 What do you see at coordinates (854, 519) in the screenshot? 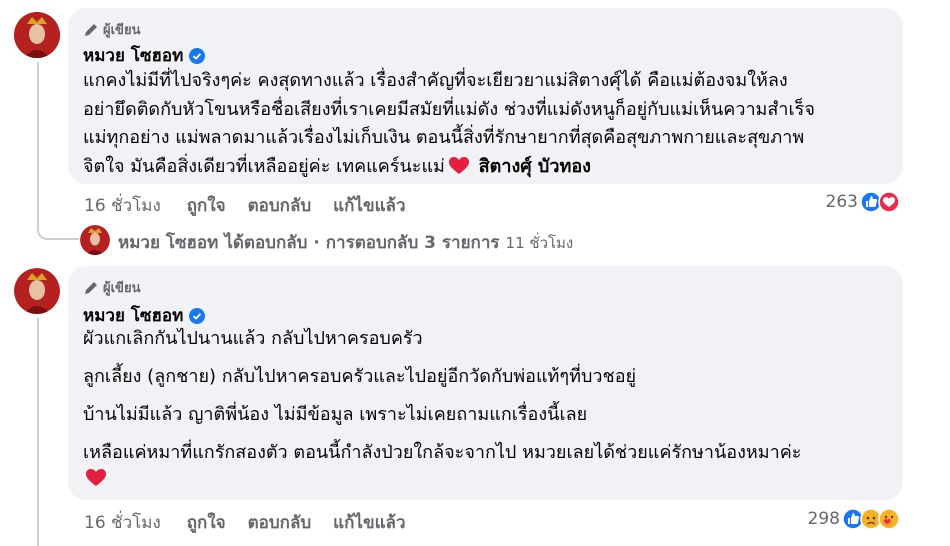
I see `reaction-summary: 298` at bounding box center [854, 519].